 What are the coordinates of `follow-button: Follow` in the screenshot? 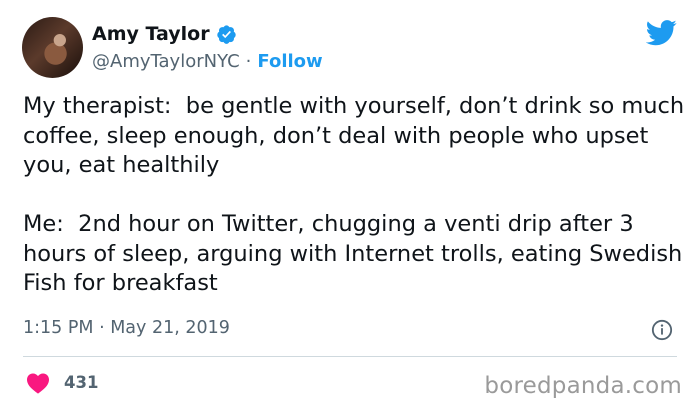 It's located at (289, 61).